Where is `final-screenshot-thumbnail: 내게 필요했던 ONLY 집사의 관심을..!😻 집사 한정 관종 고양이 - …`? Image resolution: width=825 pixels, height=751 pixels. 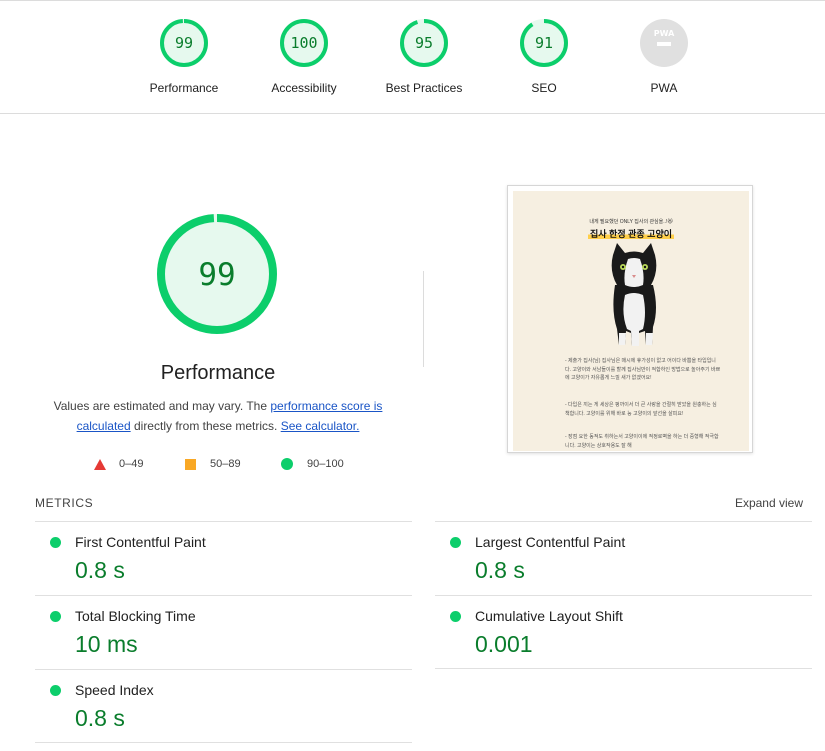 final-screenshot-thumbnail: 내게 필요했던 ONLY 집사의 관심을..!😻 집사 한정 관종 고양이 - … is located at coordinates (630, 319).